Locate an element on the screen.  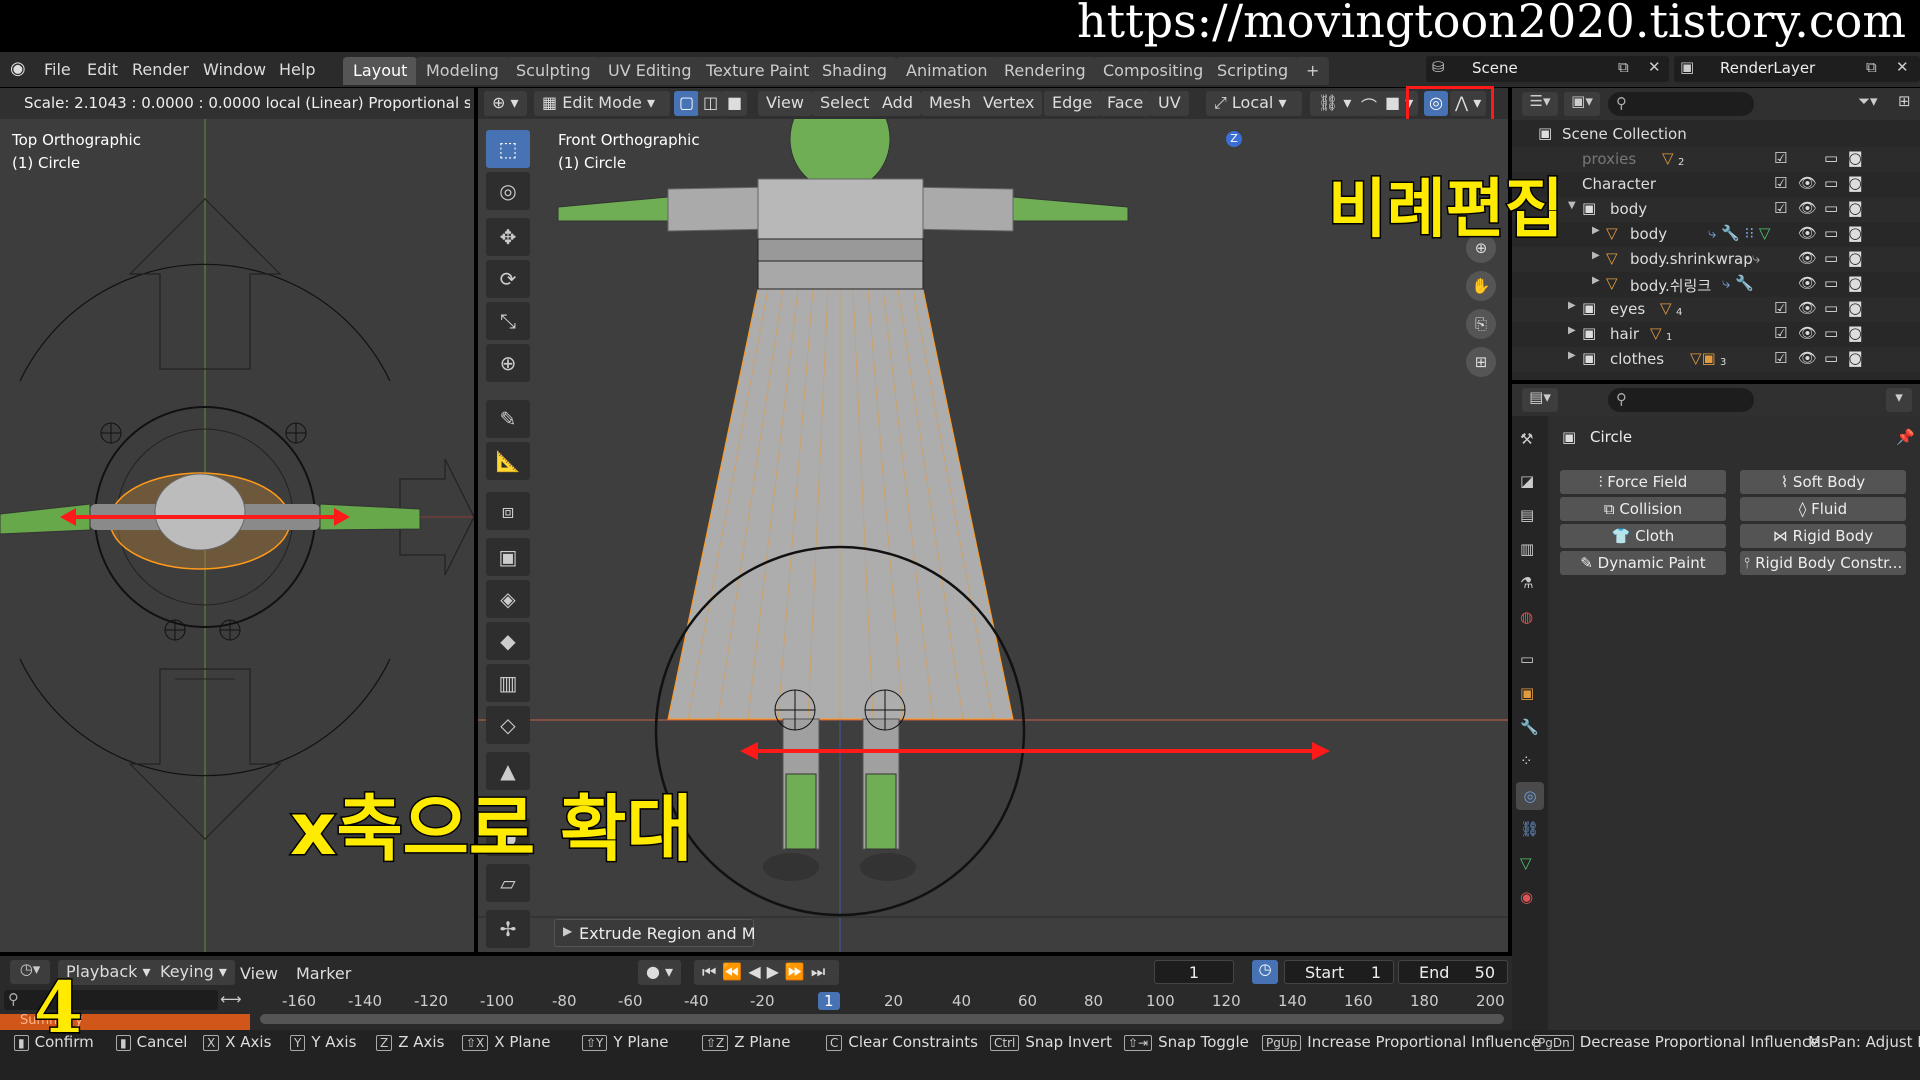
edge-select-mode-button: ◫ is located at coordinates (711, 103).